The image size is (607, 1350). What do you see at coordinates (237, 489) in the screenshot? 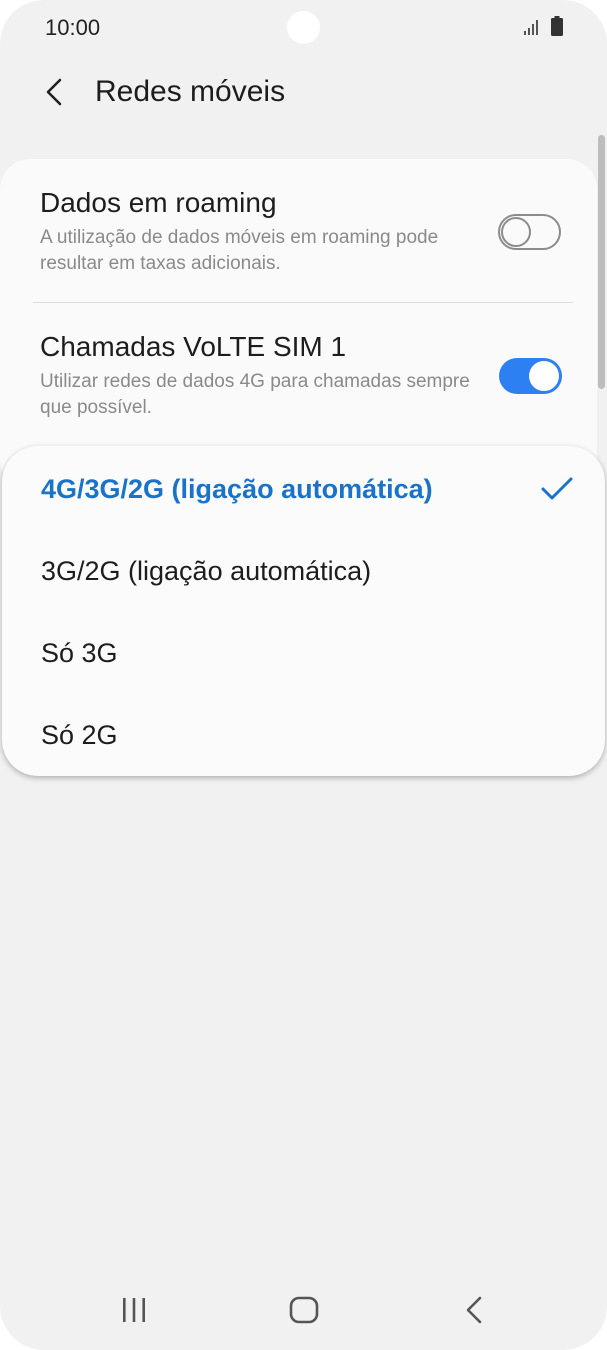
I see `option-label: 4G/3G/2G (ligação automática)` at bounding box center [237, 489].